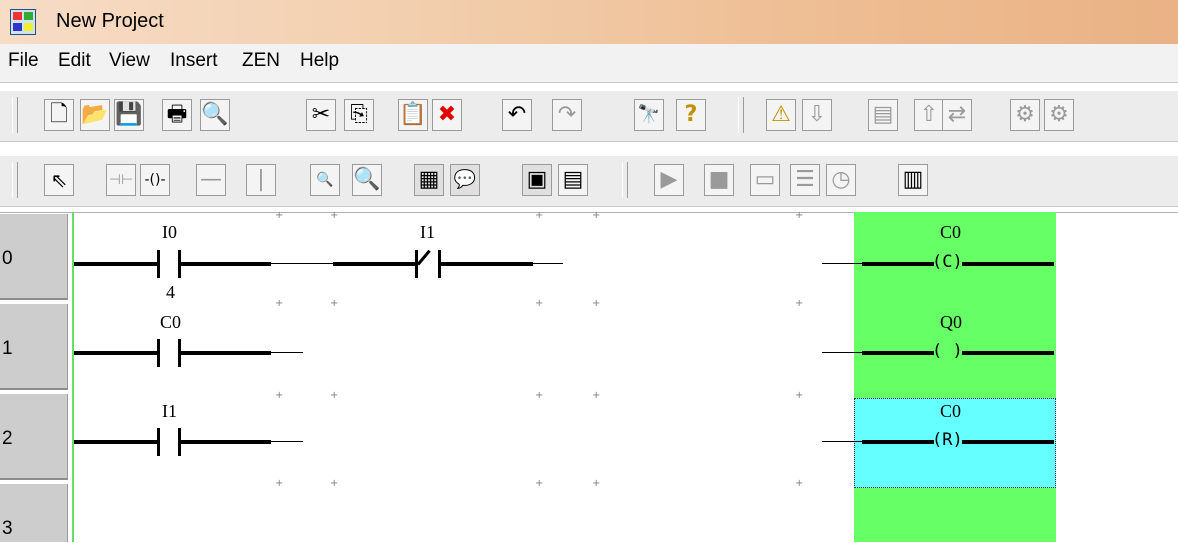 The width and height of the screenshot is (1178, 543). What do you see at coordinates (319, 61) in the screenshot?
I see `menu-help: Help` at bounding box center [319, 61].